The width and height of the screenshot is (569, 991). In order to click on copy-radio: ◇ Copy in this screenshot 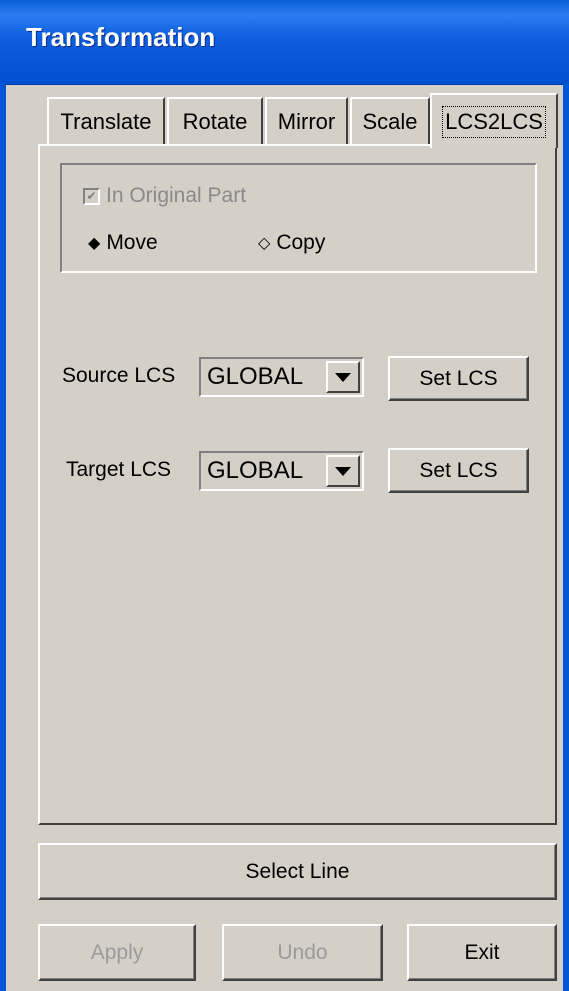, I will do `click(291, 243)`.